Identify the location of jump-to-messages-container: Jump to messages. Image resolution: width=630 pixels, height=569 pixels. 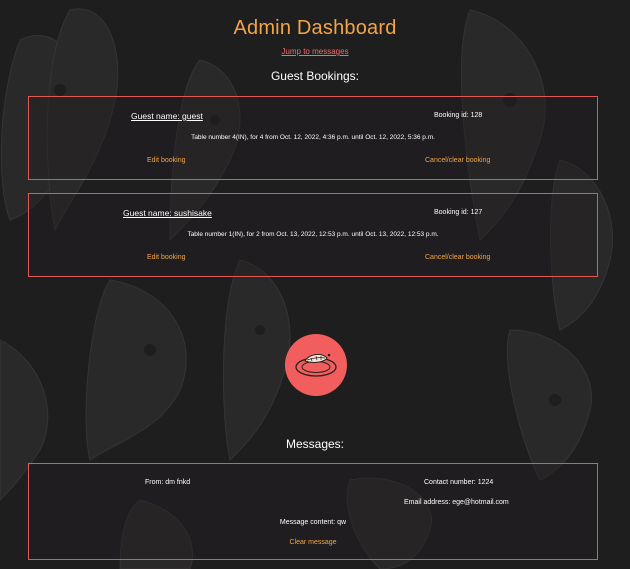
(315, 51).